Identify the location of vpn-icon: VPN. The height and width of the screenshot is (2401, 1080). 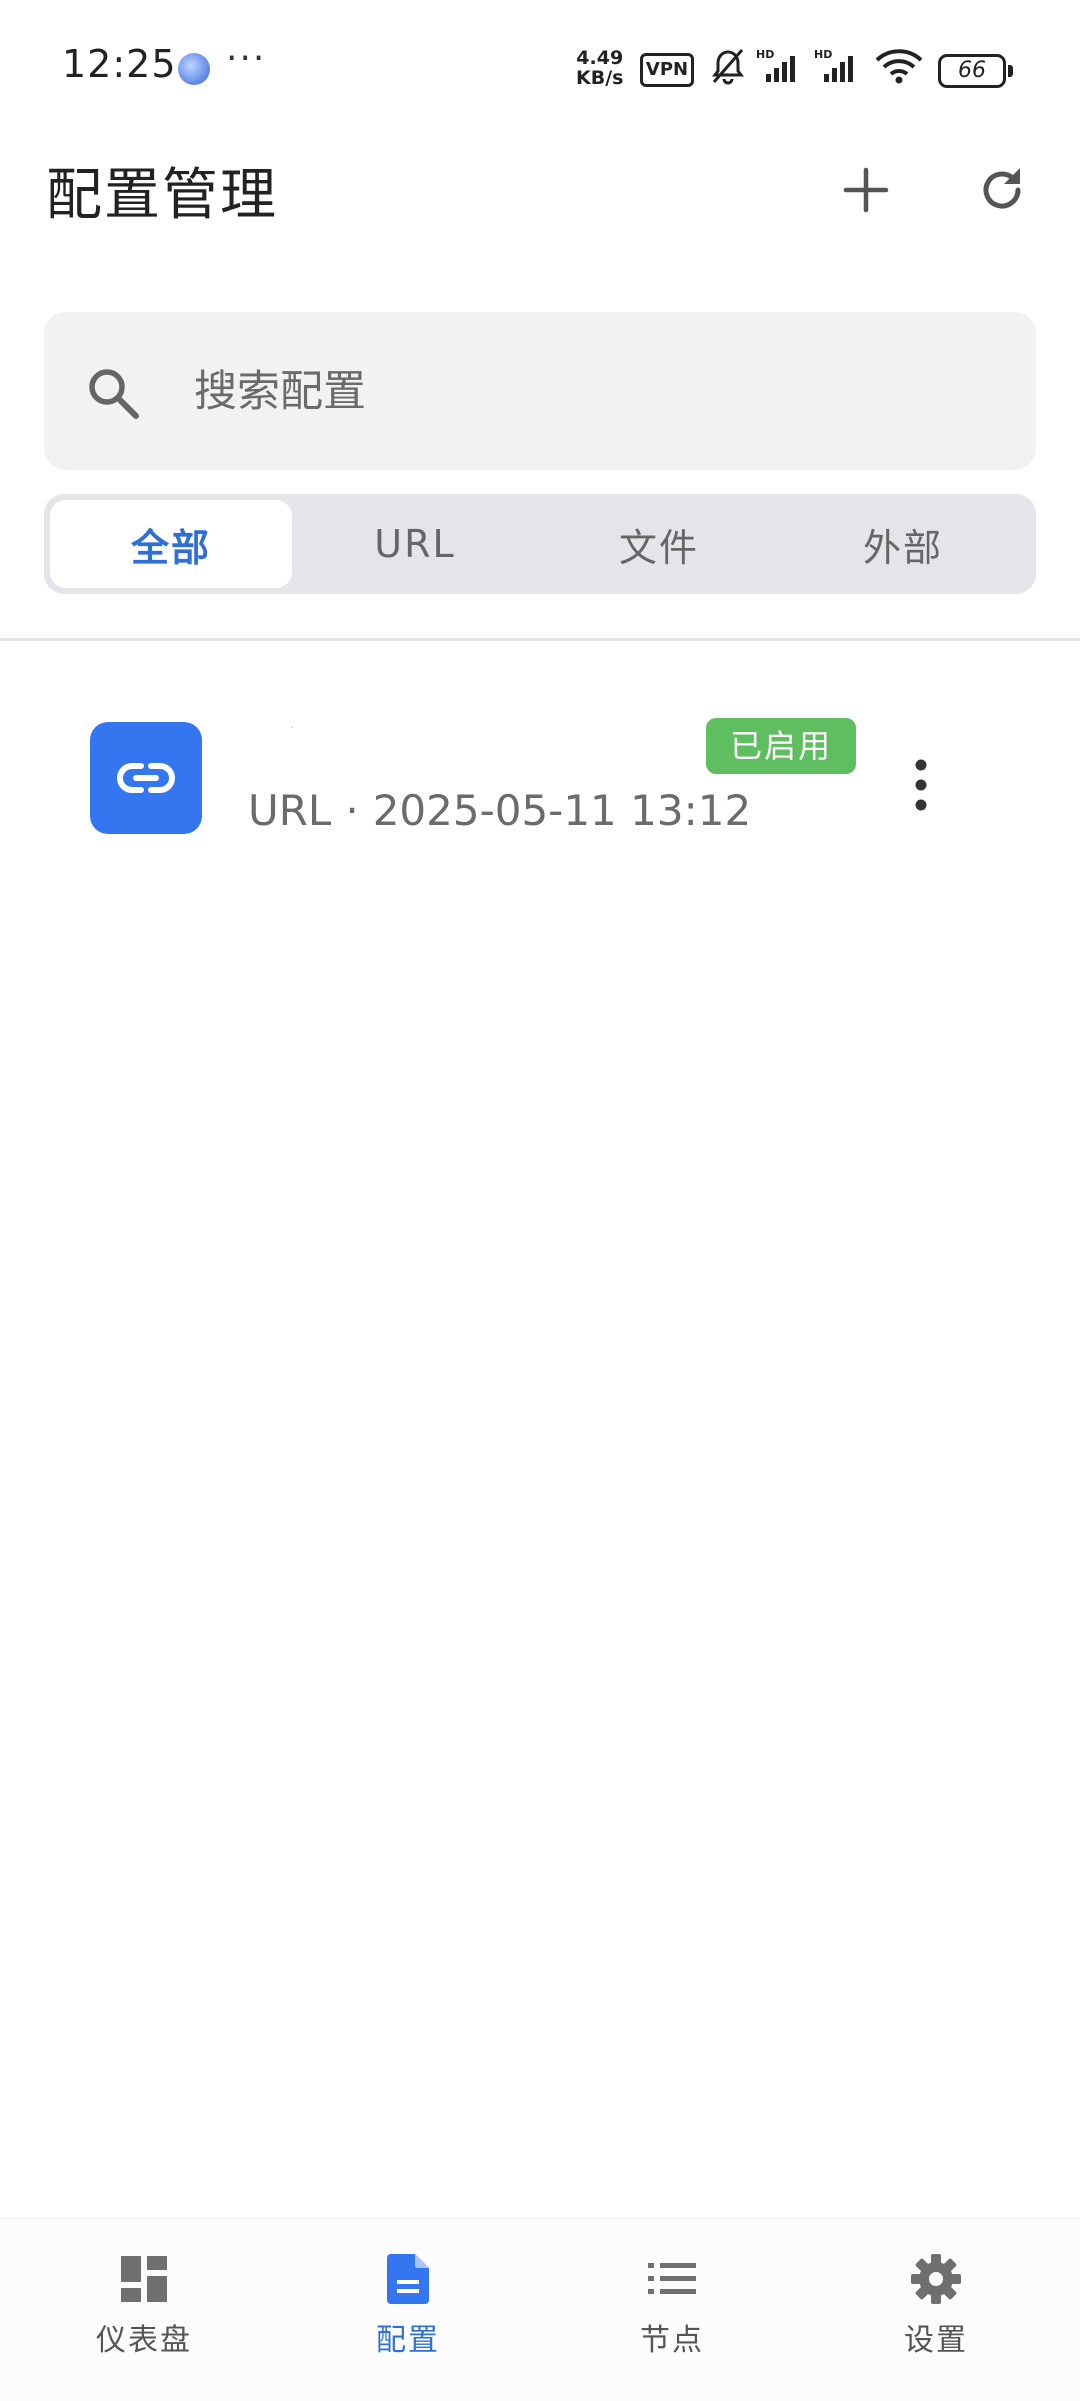
(667, 70).